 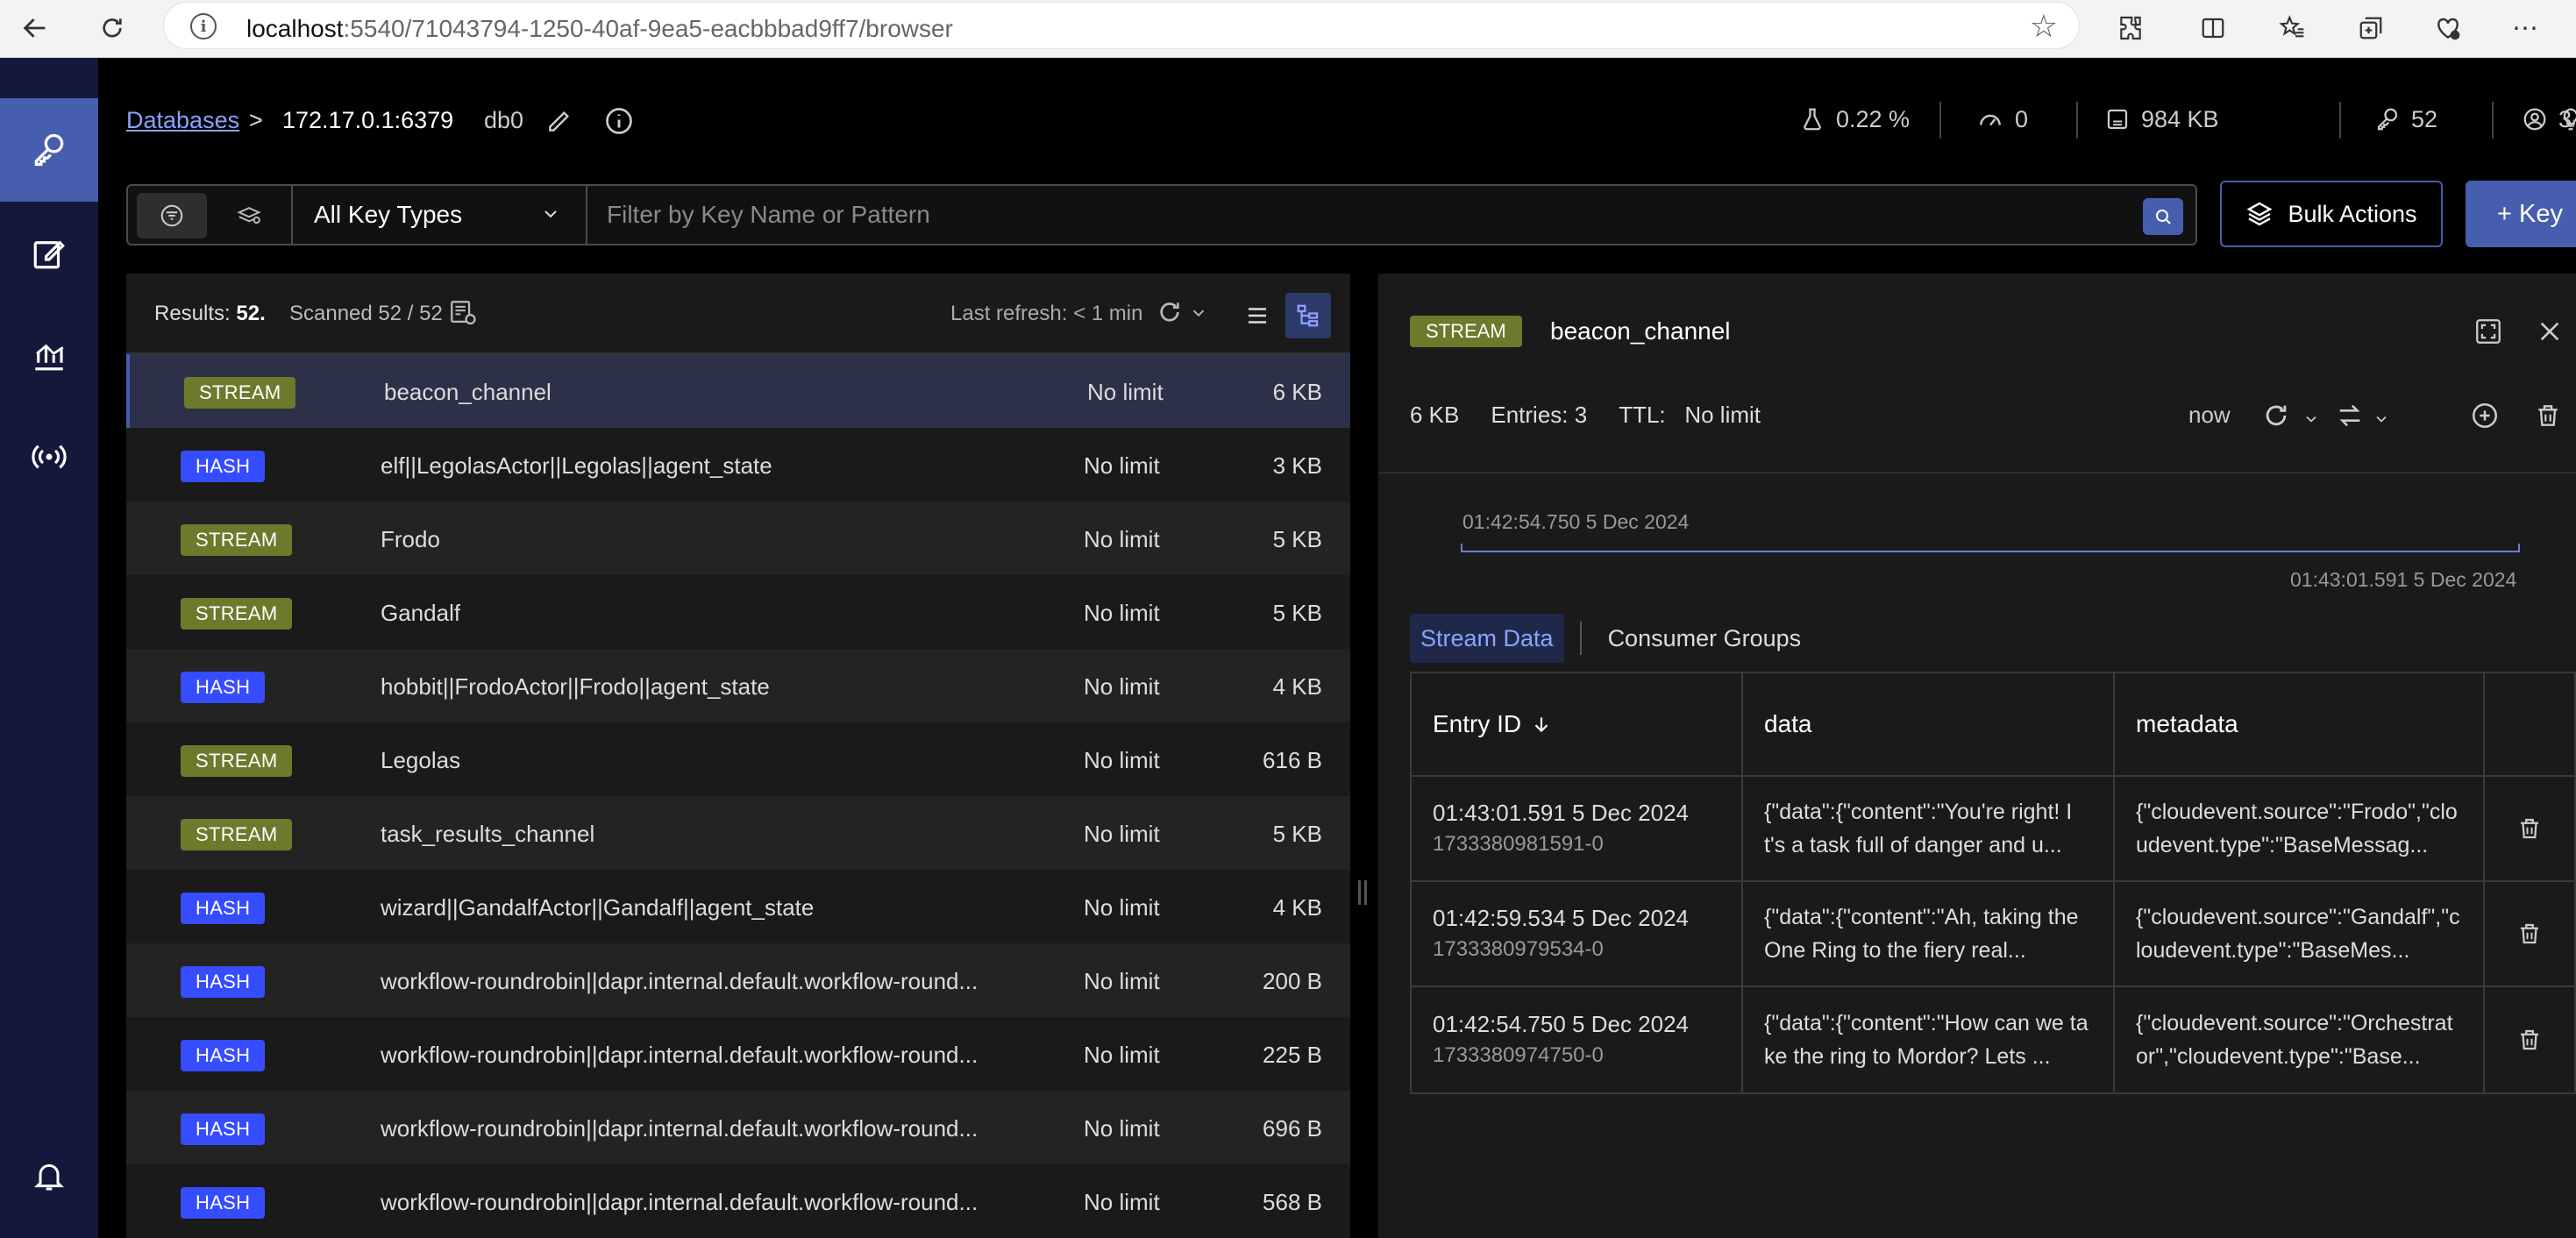 I want to click on sidebar-item-analysis, so click(x=49, y=355).